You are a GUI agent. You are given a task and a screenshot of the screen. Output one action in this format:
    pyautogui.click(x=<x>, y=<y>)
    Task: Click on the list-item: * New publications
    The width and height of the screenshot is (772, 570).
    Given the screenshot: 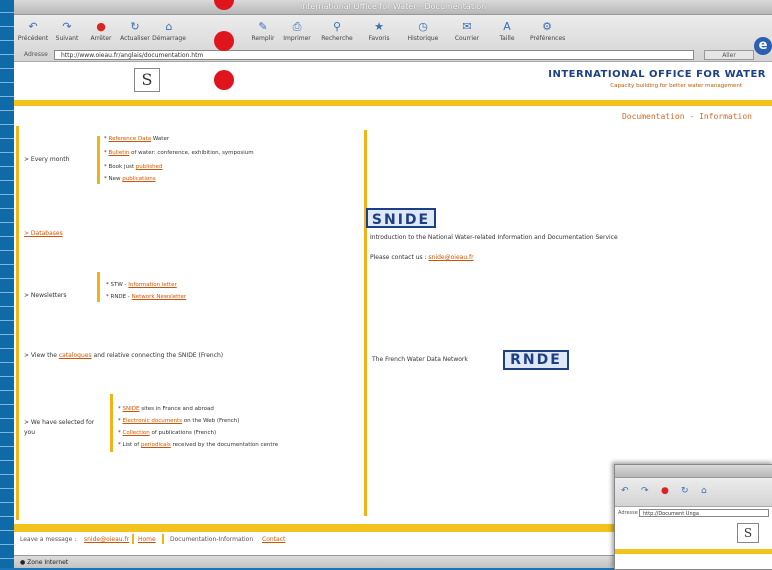 What is the action you would take?
    pyautogui.click(x=130, y=179)
    